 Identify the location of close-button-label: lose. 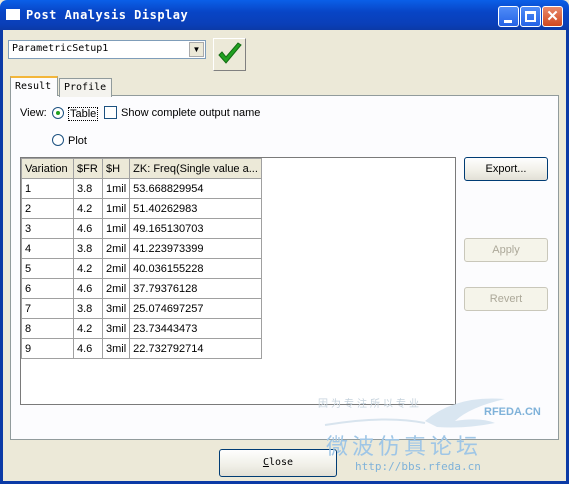
(281, 462).